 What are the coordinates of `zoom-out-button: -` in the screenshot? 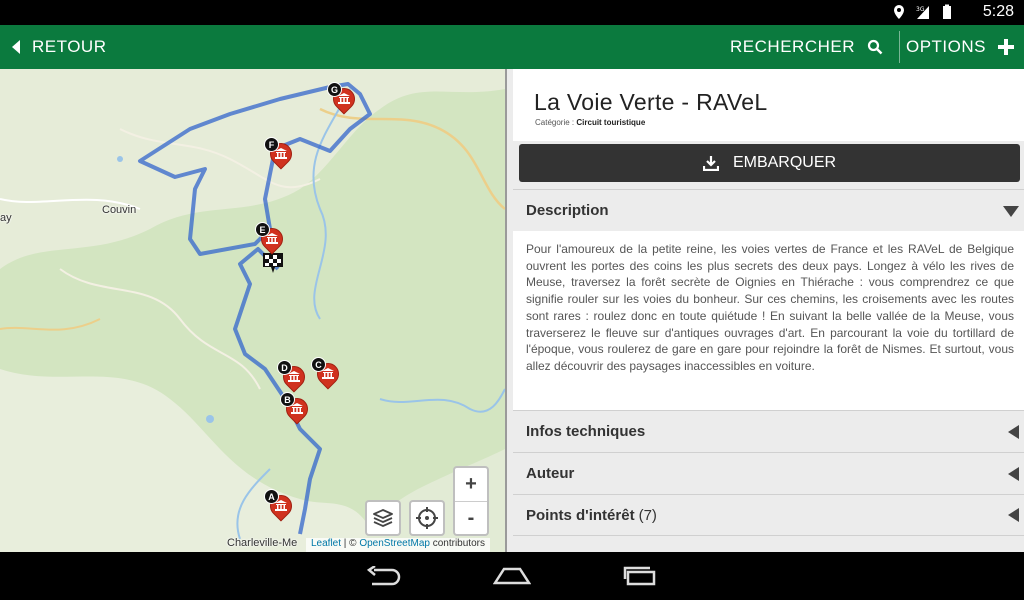 It's located at (471, 517).